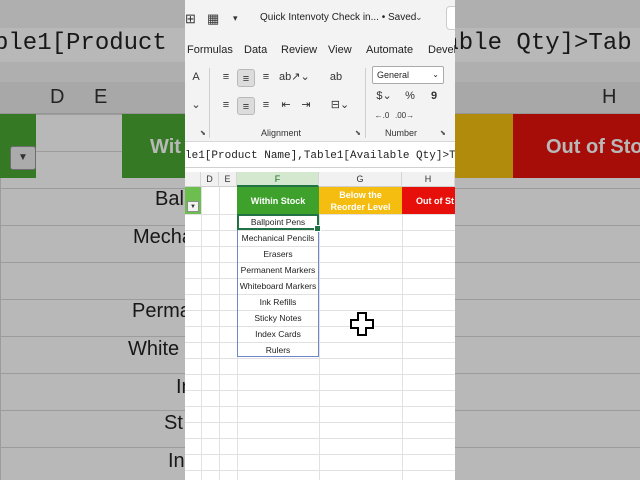 The image size is (640, 480). What do you see at coordinates (246, 78) in the screenshot?
I see `align-middle-icon: ≡` at bounding box center [246, 78].